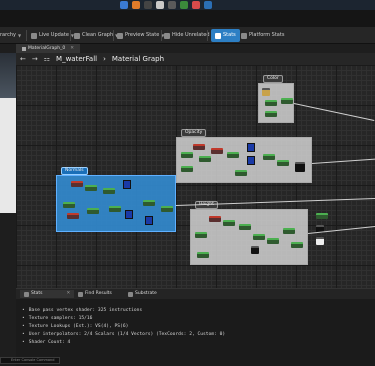 This screenshot has width=375, height=366. I want to click on comment-box-normals: Normals, so click(116, 199).